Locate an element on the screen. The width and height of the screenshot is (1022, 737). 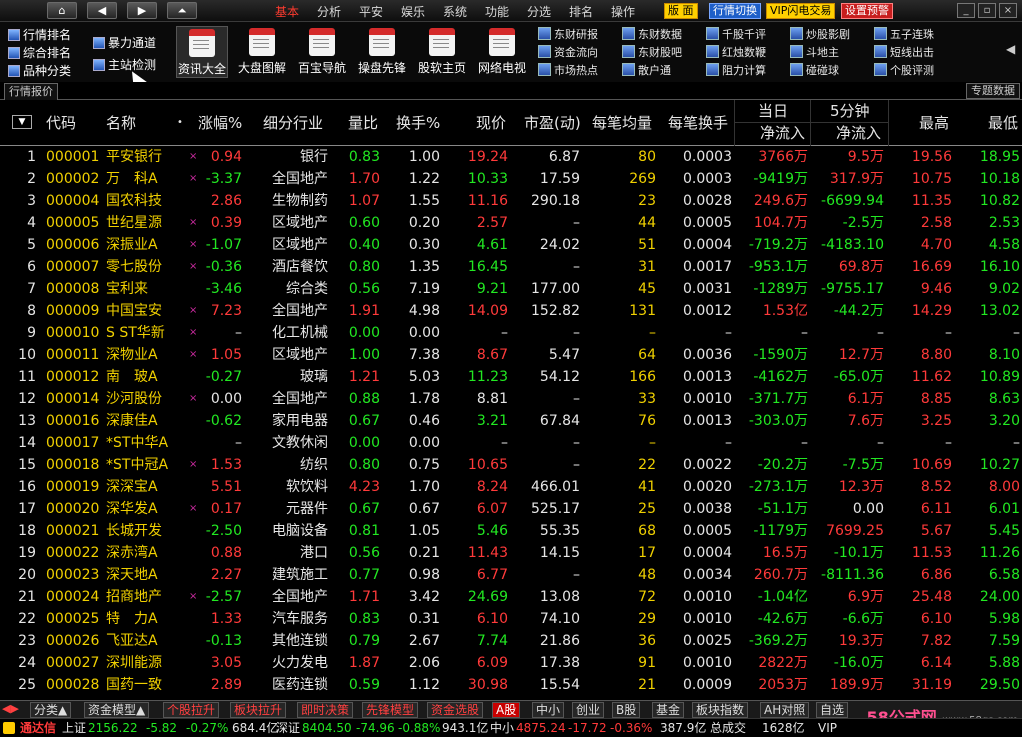
col-avgvol: 每笔均量 is located at coordinates (622, 123).